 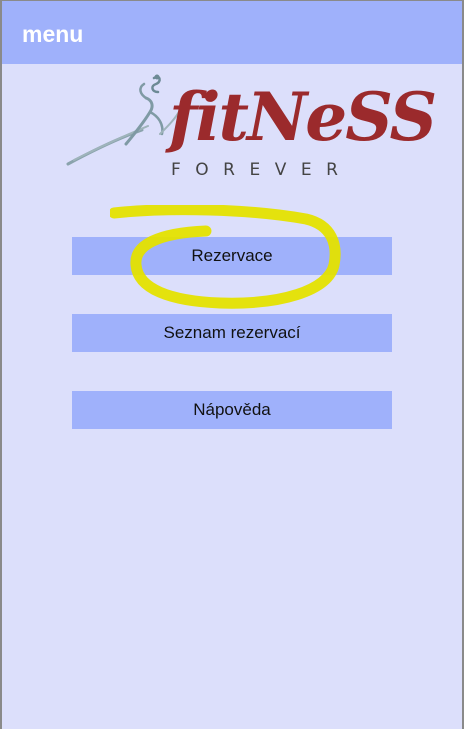 What do you see at coordinates (262, 170) in the screenshot?
I see `logo-subtitle: FOREVER` at bounding box center [262, 170].